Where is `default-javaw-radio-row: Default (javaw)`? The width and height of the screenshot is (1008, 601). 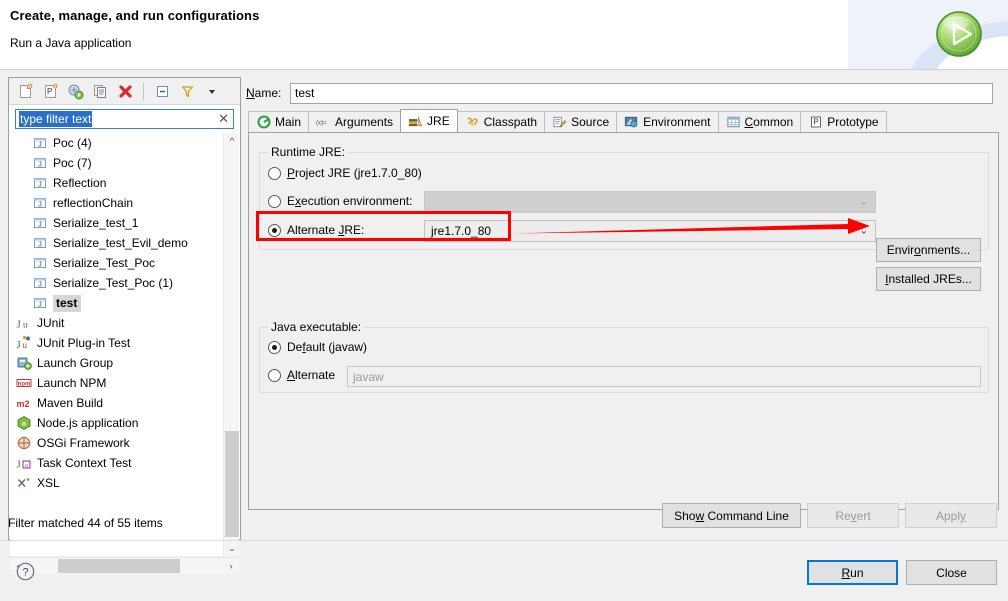
default-javaw-radio-row: Default (javaw) is located at coordinates (317, 347).